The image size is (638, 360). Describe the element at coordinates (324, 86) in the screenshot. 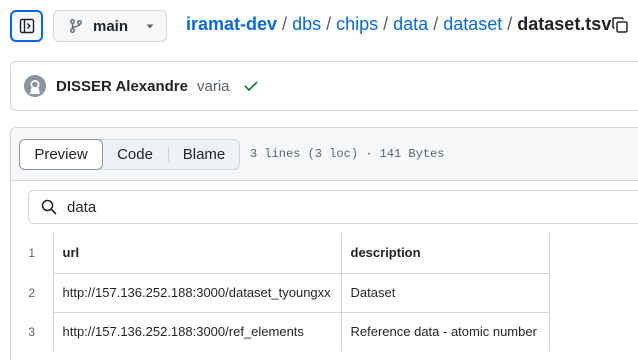

I see `latest-commit-box: DISSER Alexandre varia` at that location.